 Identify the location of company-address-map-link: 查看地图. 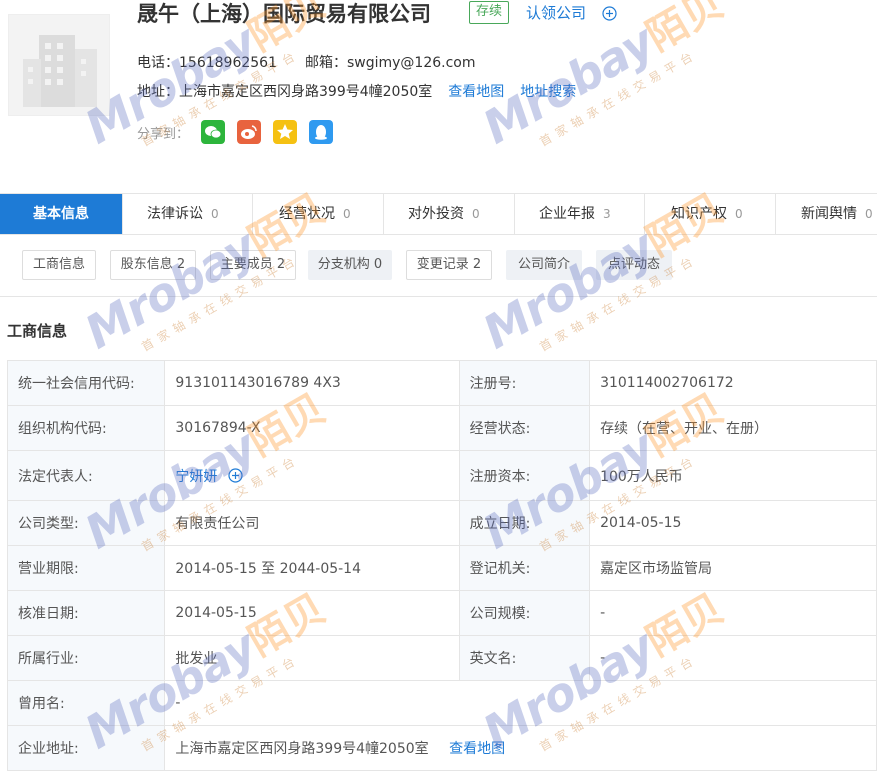
(477, 749).